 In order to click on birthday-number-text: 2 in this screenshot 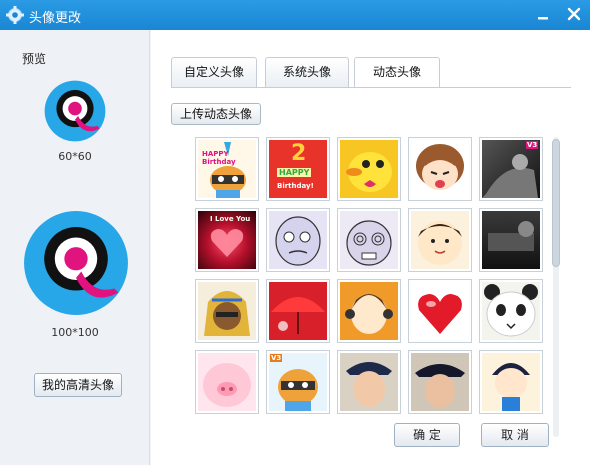, I will do `click(299, 153)`.